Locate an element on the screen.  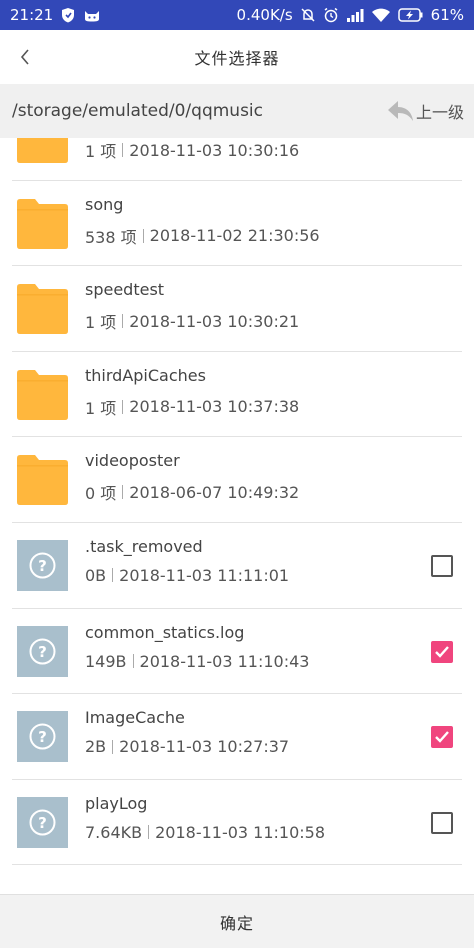
file-row: ? .task_removed 0B 2018-11-03 11:11:01 is located at coordinates (237, 566).